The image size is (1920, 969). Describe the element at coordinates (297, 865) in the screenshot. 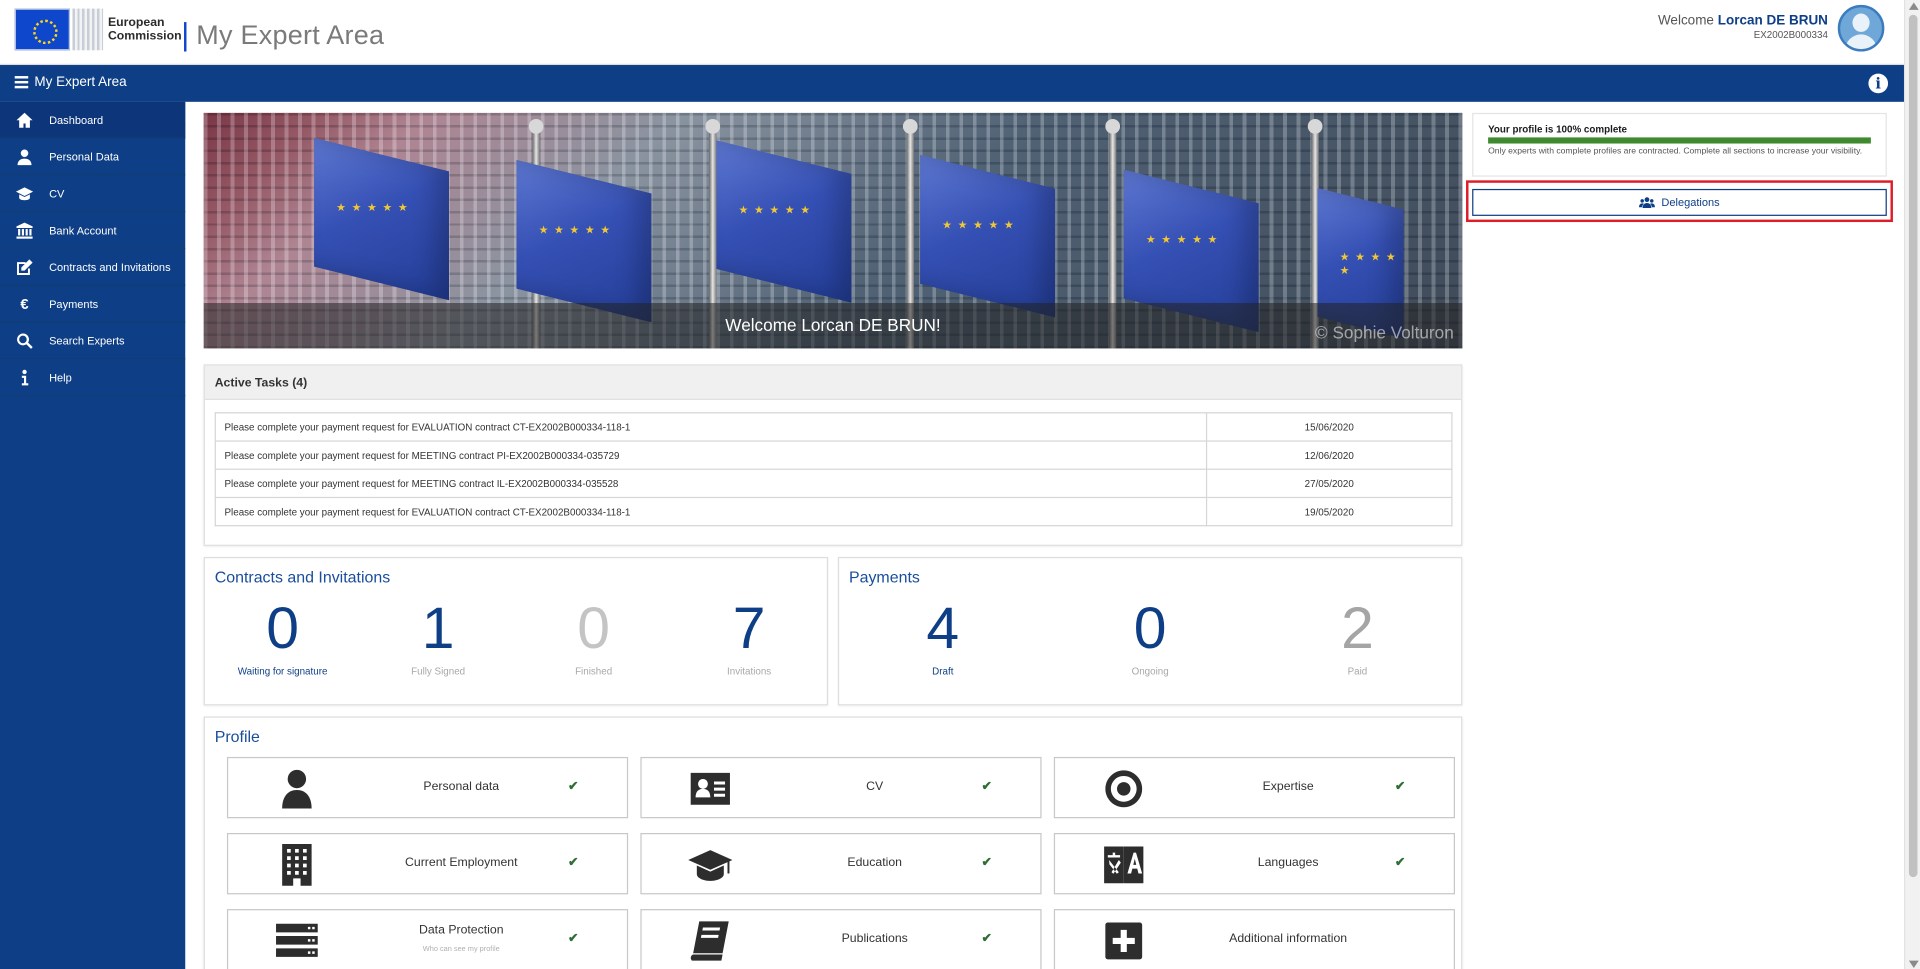

I see `building-icon` at that location.